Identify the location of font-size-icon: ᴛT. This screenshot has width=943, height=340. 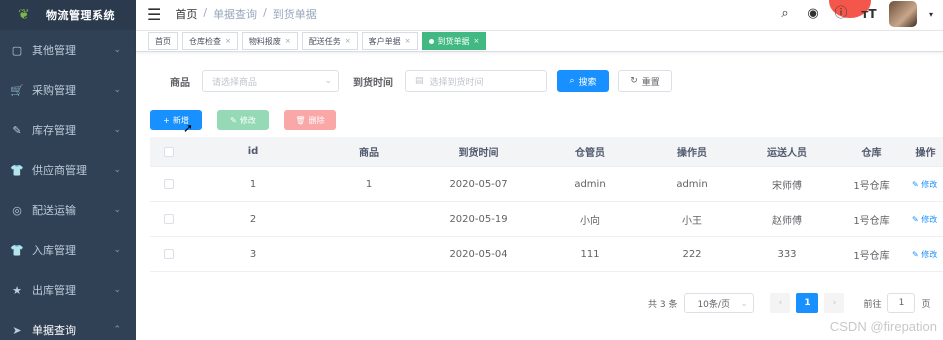
(869, 14).